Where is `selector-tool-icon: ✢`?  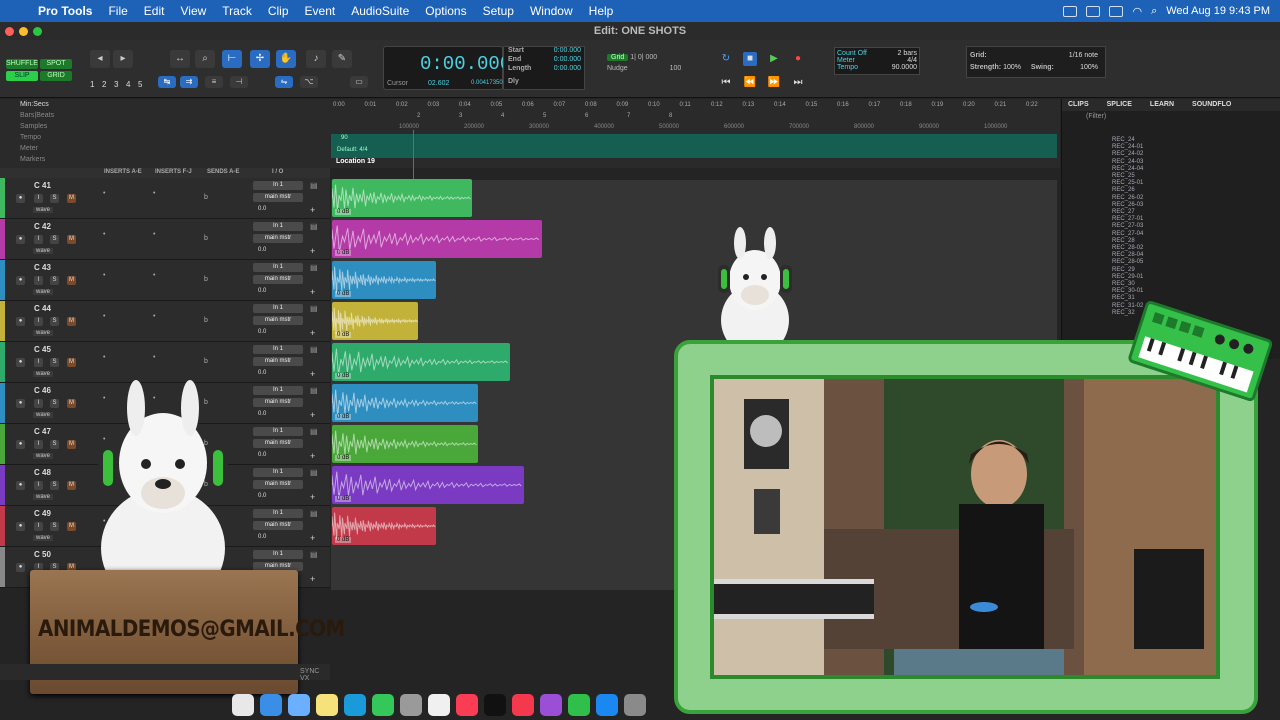 selector-tool-icon: ✢ is located at coordinates (260, 59).